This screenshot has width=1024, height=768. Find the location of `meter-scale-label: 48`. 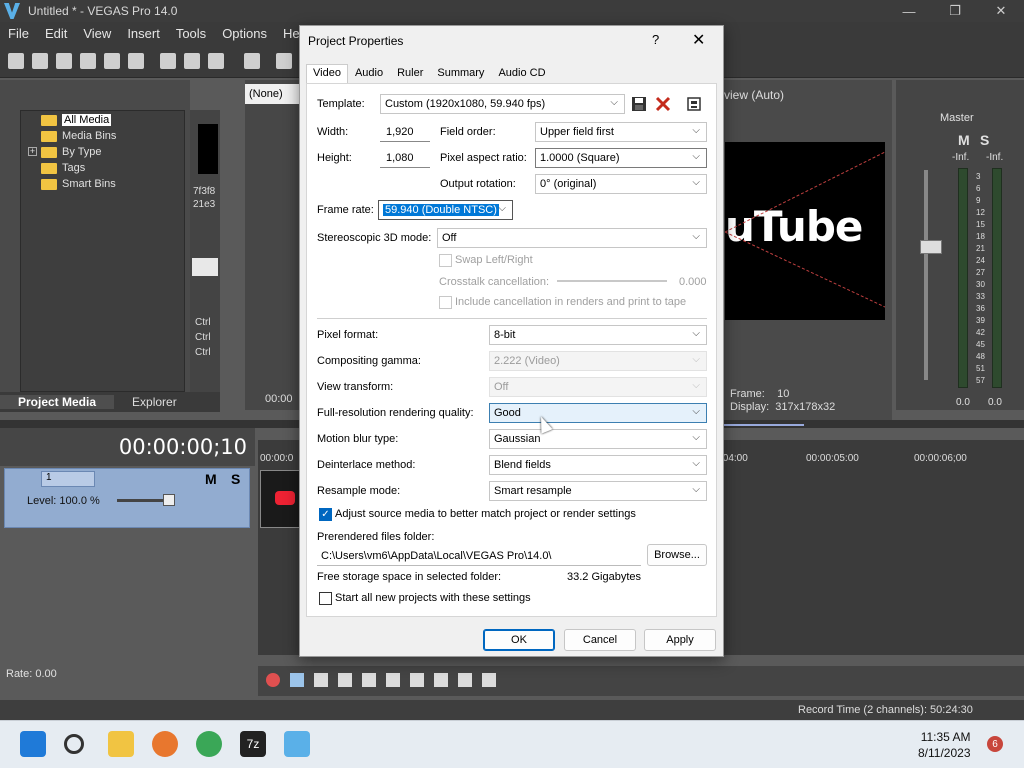

meter-scale-label: 48 is located at coordinates (980, 356).